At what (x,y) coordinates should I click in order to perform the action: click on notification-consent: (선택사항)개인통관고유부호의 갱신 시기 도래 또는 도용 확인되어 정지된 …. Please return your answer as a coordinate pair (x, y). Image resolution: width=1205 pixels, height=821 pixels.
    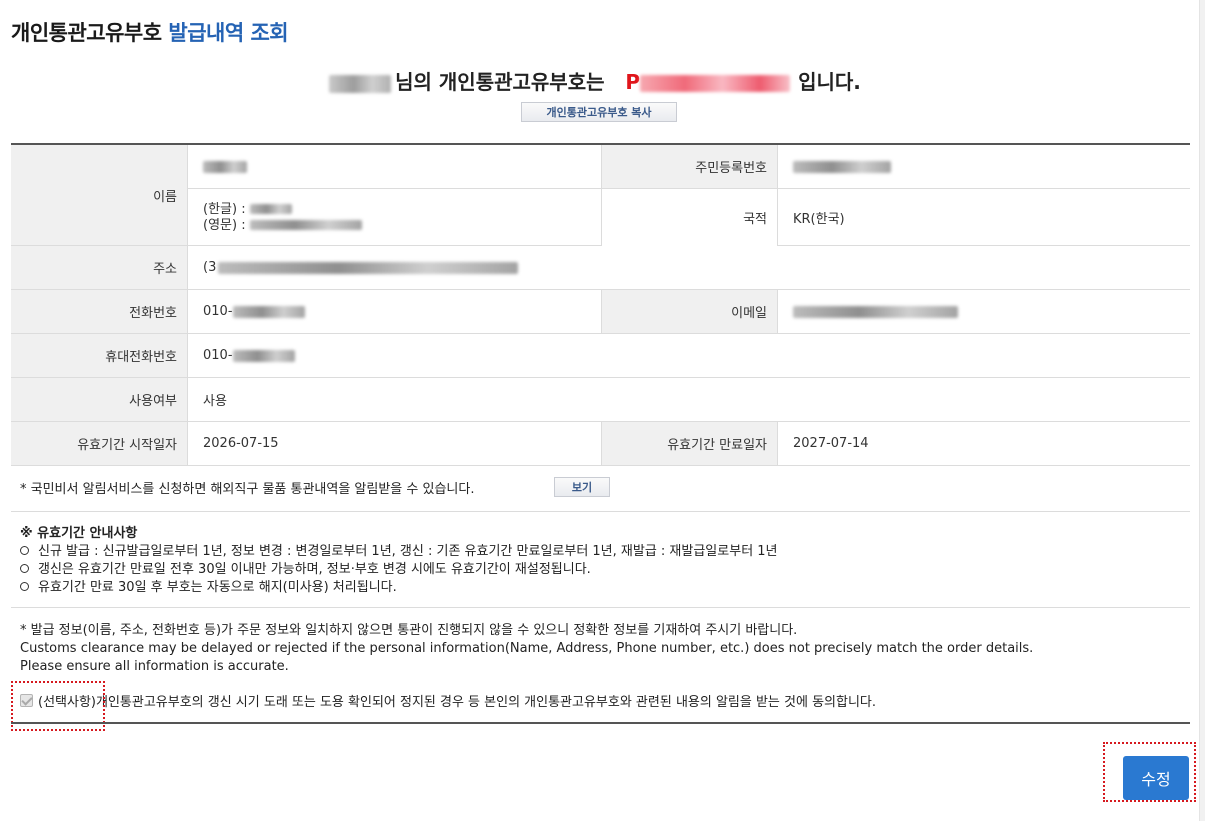
    Looking at the image, I should click on (448, 700).